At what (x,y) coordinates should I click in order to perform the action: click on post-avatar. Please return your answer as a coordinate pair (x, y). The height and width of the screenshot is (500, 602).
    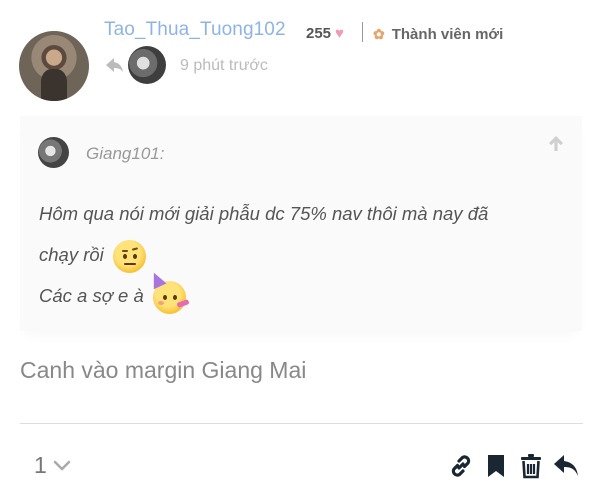
    Looking at the image, I should click on (54, 66).